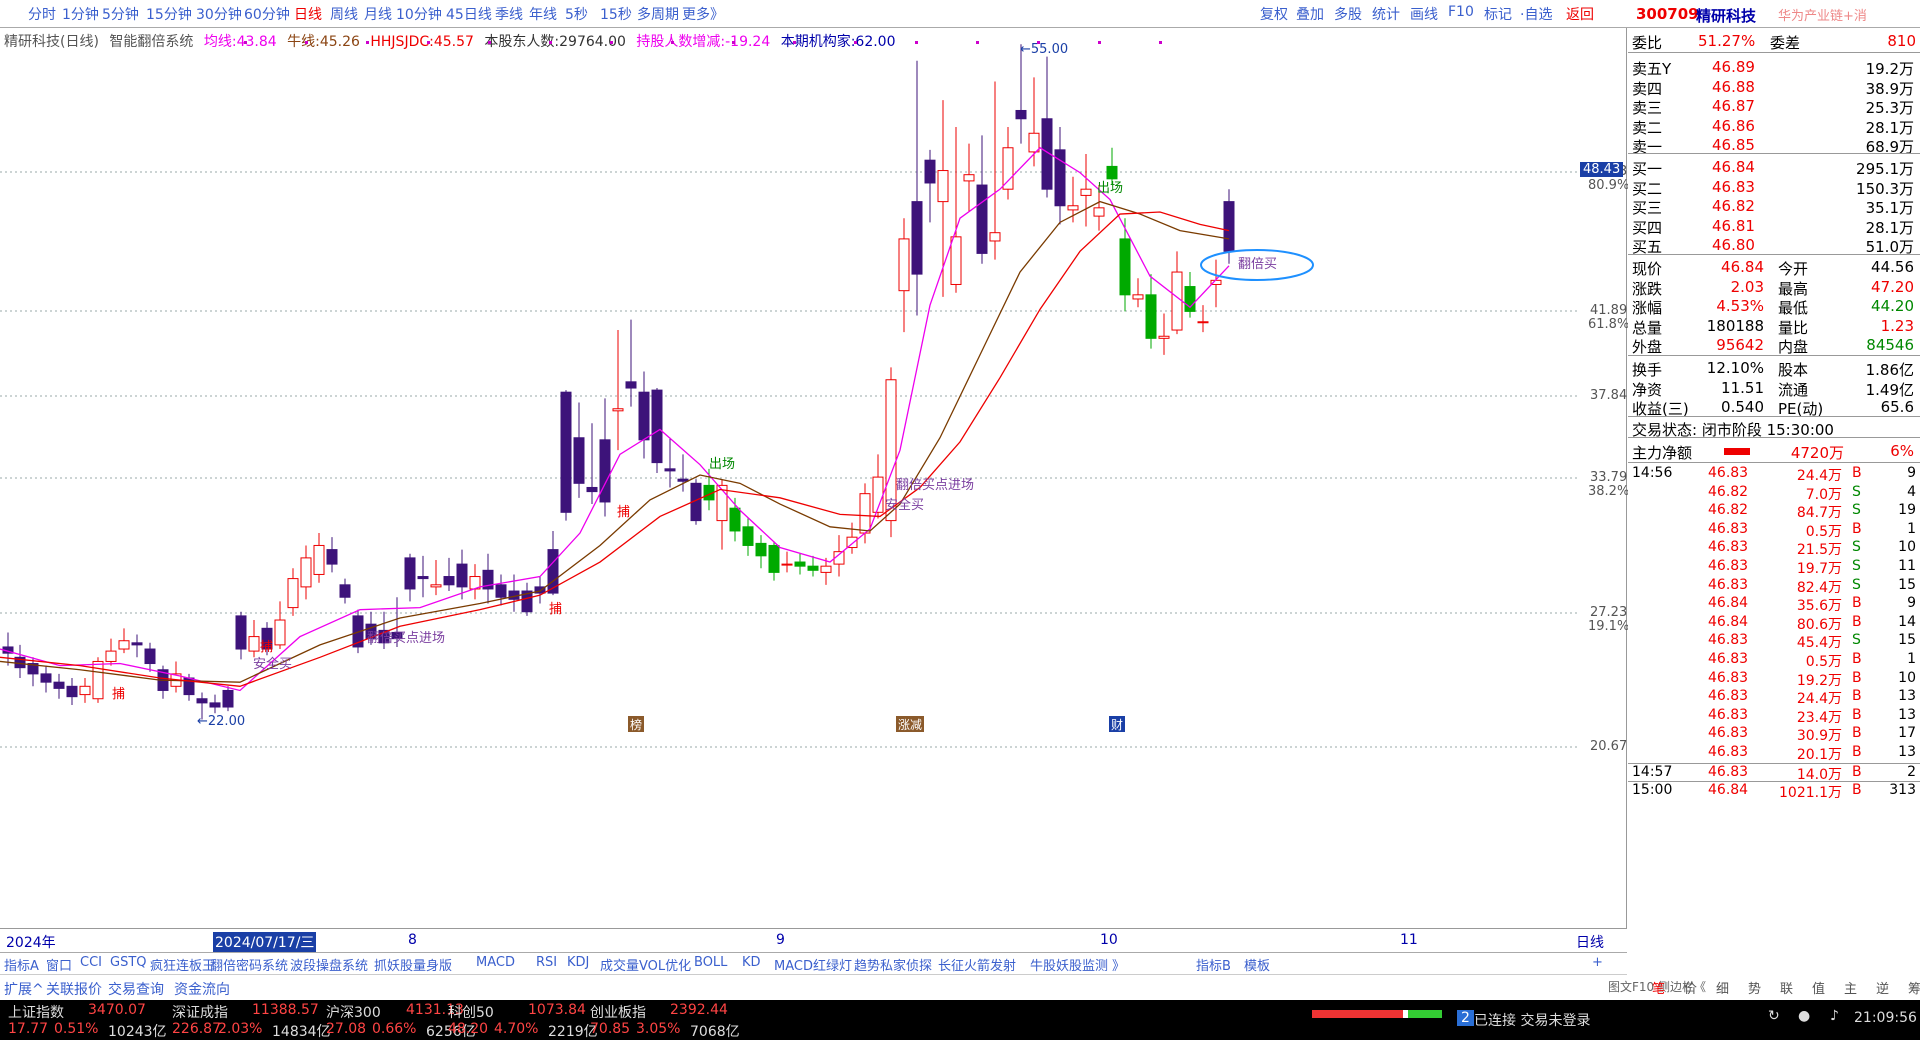  Describe the element at coordinates (267, 14) in the screenshot. I see `period-tab-5: 60分钟` at that location.